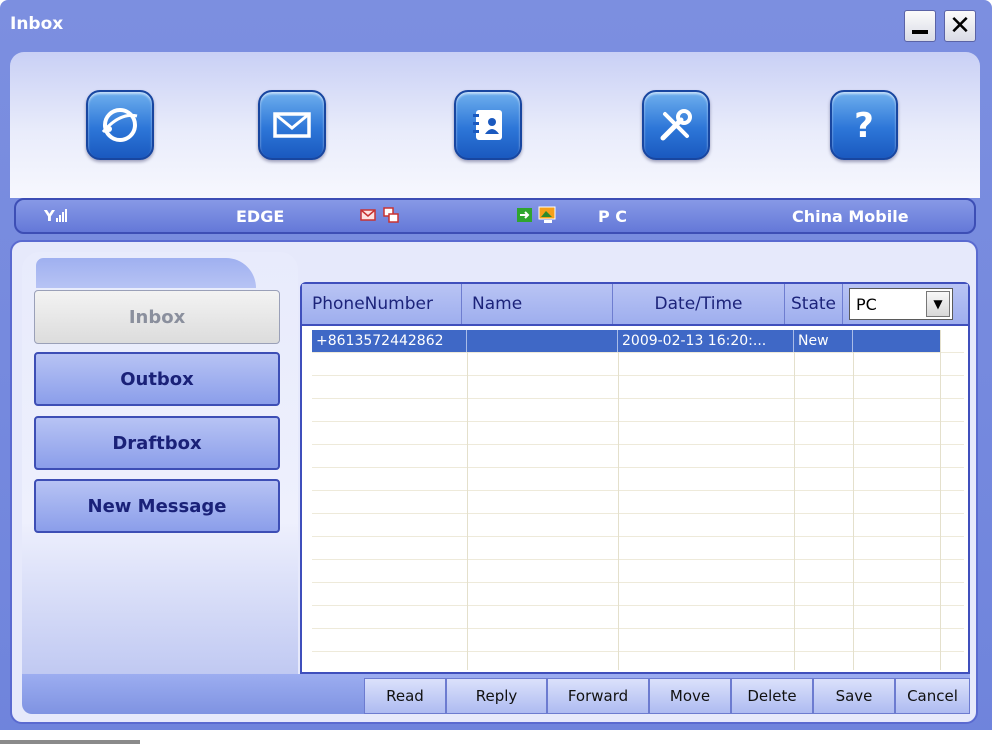  Describe the element at coordinates (382, 304) in the screenshot. I see `column-header-phone: PhoneNumber` at that location.